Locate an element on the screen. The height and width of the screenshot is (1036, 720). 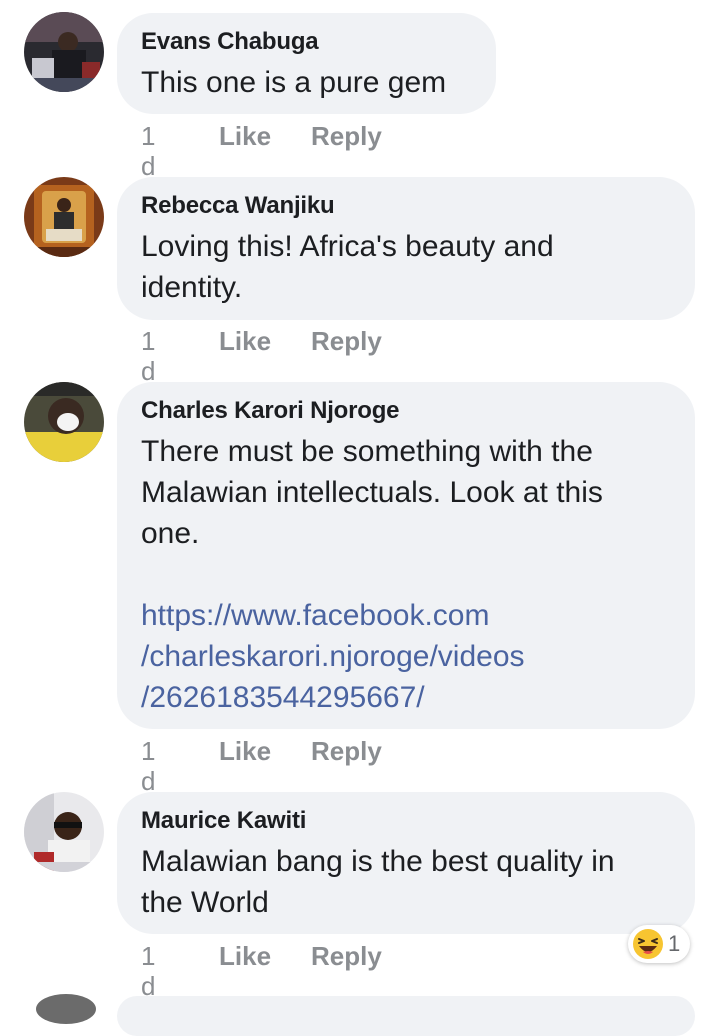
comment-link: /2626183544295667/ is located at coordinates (406, 697).